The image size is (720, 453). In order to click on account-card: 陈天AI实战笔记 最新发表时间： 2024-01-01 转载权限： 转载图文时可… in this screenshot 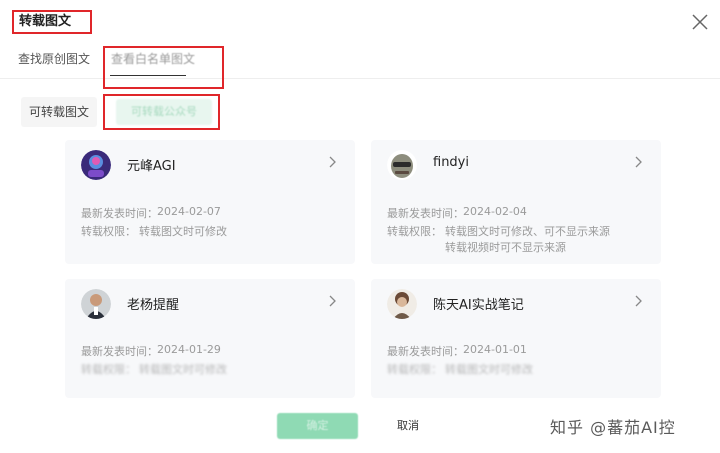, I will do `click(516, 338)`.